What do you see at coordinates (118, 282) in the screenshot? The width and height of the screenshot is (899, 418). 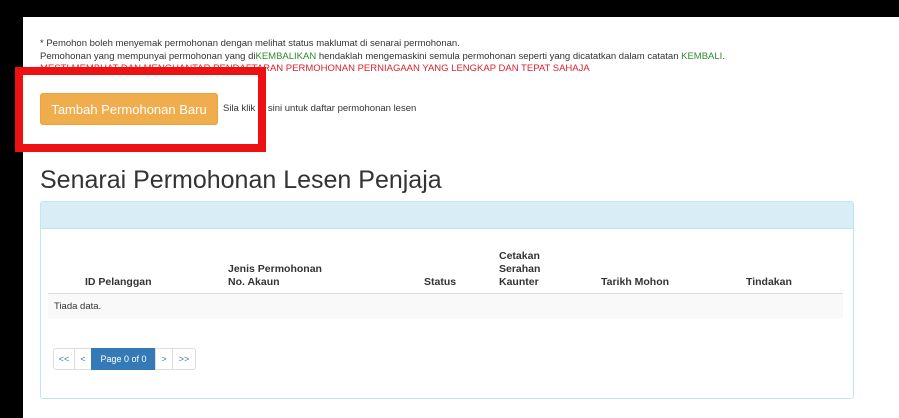 I see `column-header-id-pelanggan: ID Pelanggan` at bounding box center [118, 282].